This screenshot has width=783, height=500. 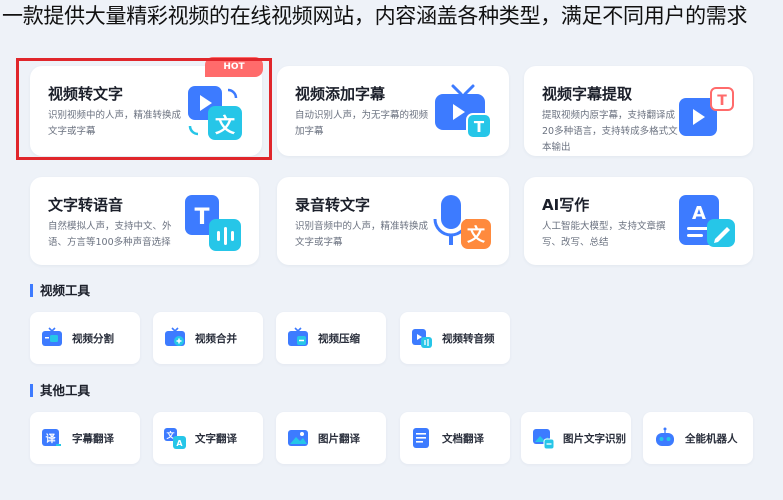 What do you see at coordinates (115, 123) in the screenshot?
I see `card-desc: 识别视频中的人声，精准转换成文字或字幕` at bounding box center [115, 123].